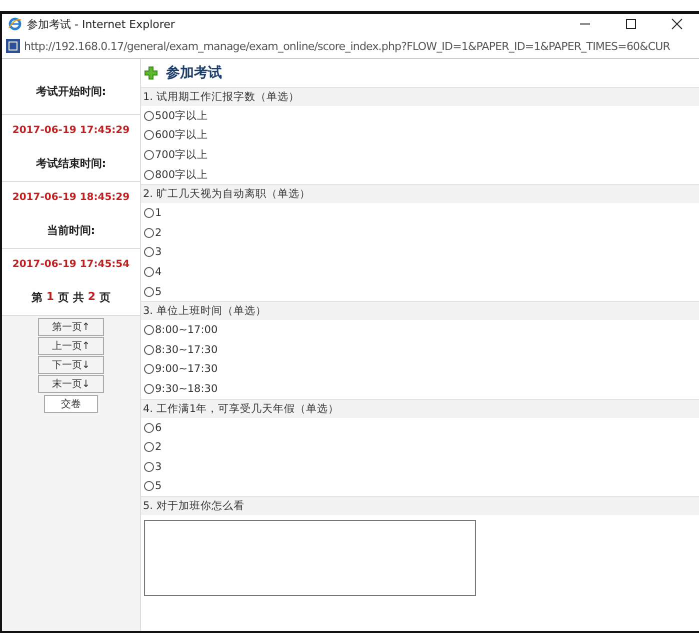 The width and height of the screenshot is (699, 638). I want to click on page-indicator-text: 页, so click(105, 297).